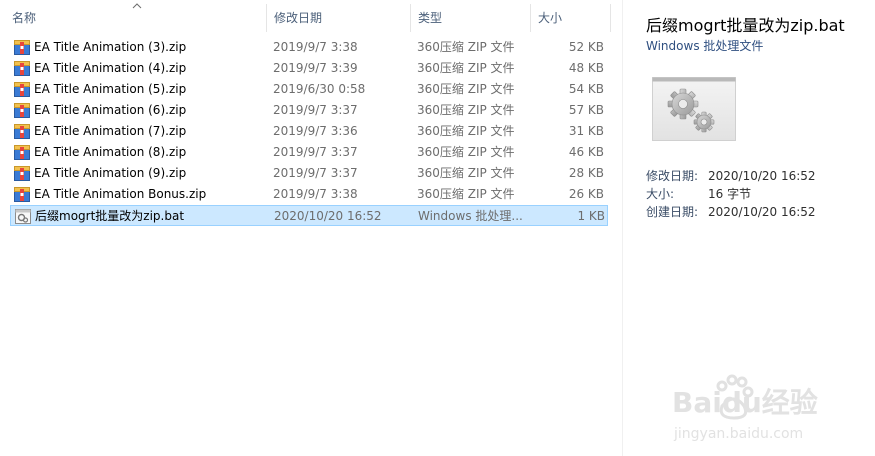 Image resolution: width=875 pixels, height=456 pixels. I want to click on meta-modified: 修改日期: 2020/10/20 16:52, so click(731, 175).